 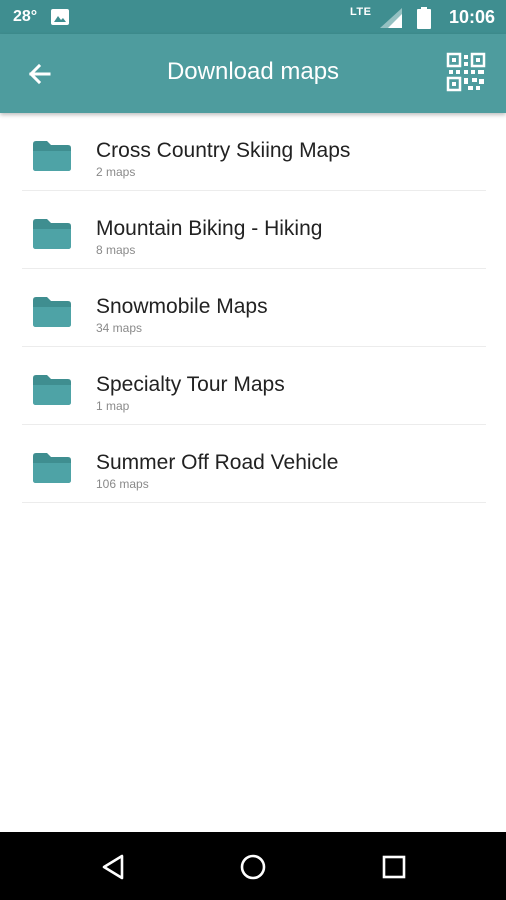 What do you see at coordinates (119, 328) in the screenshot?
I see `map-count: 34 maps` at bounding box center [119, 328].